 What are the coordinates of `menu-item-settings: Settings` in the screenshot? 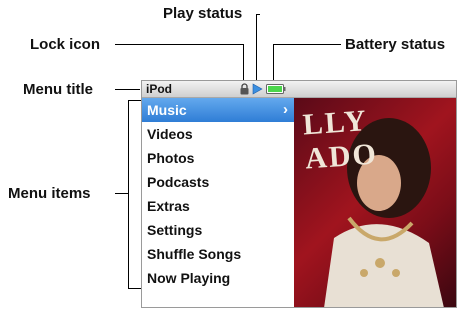 It's located at (218, 230).